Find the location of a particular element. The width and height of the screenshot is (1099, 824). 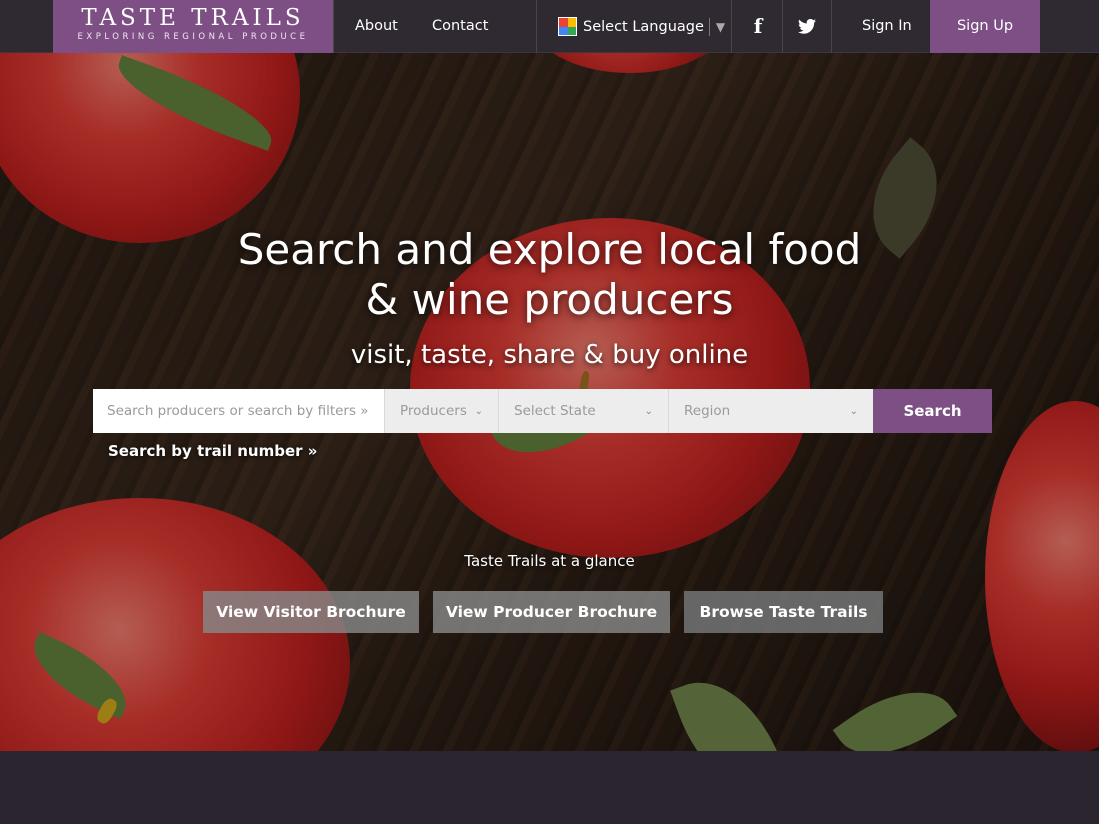

logo-subtitle: Exploring Regional Produce is located at coordinates (193, 37).